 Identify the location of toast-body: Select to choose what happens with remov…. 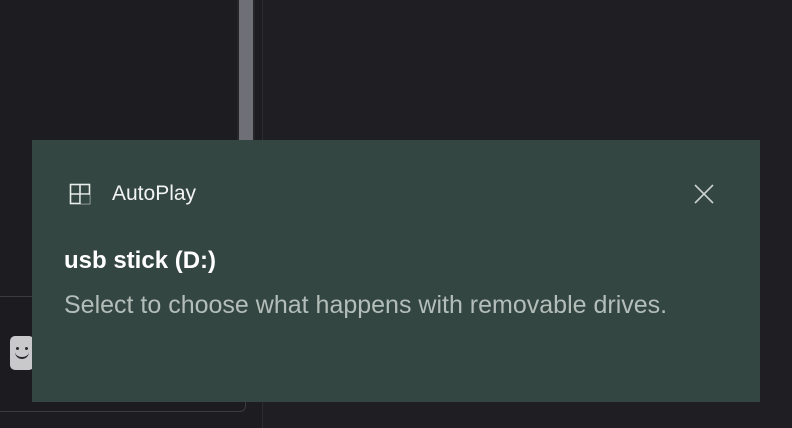
(366, 305).